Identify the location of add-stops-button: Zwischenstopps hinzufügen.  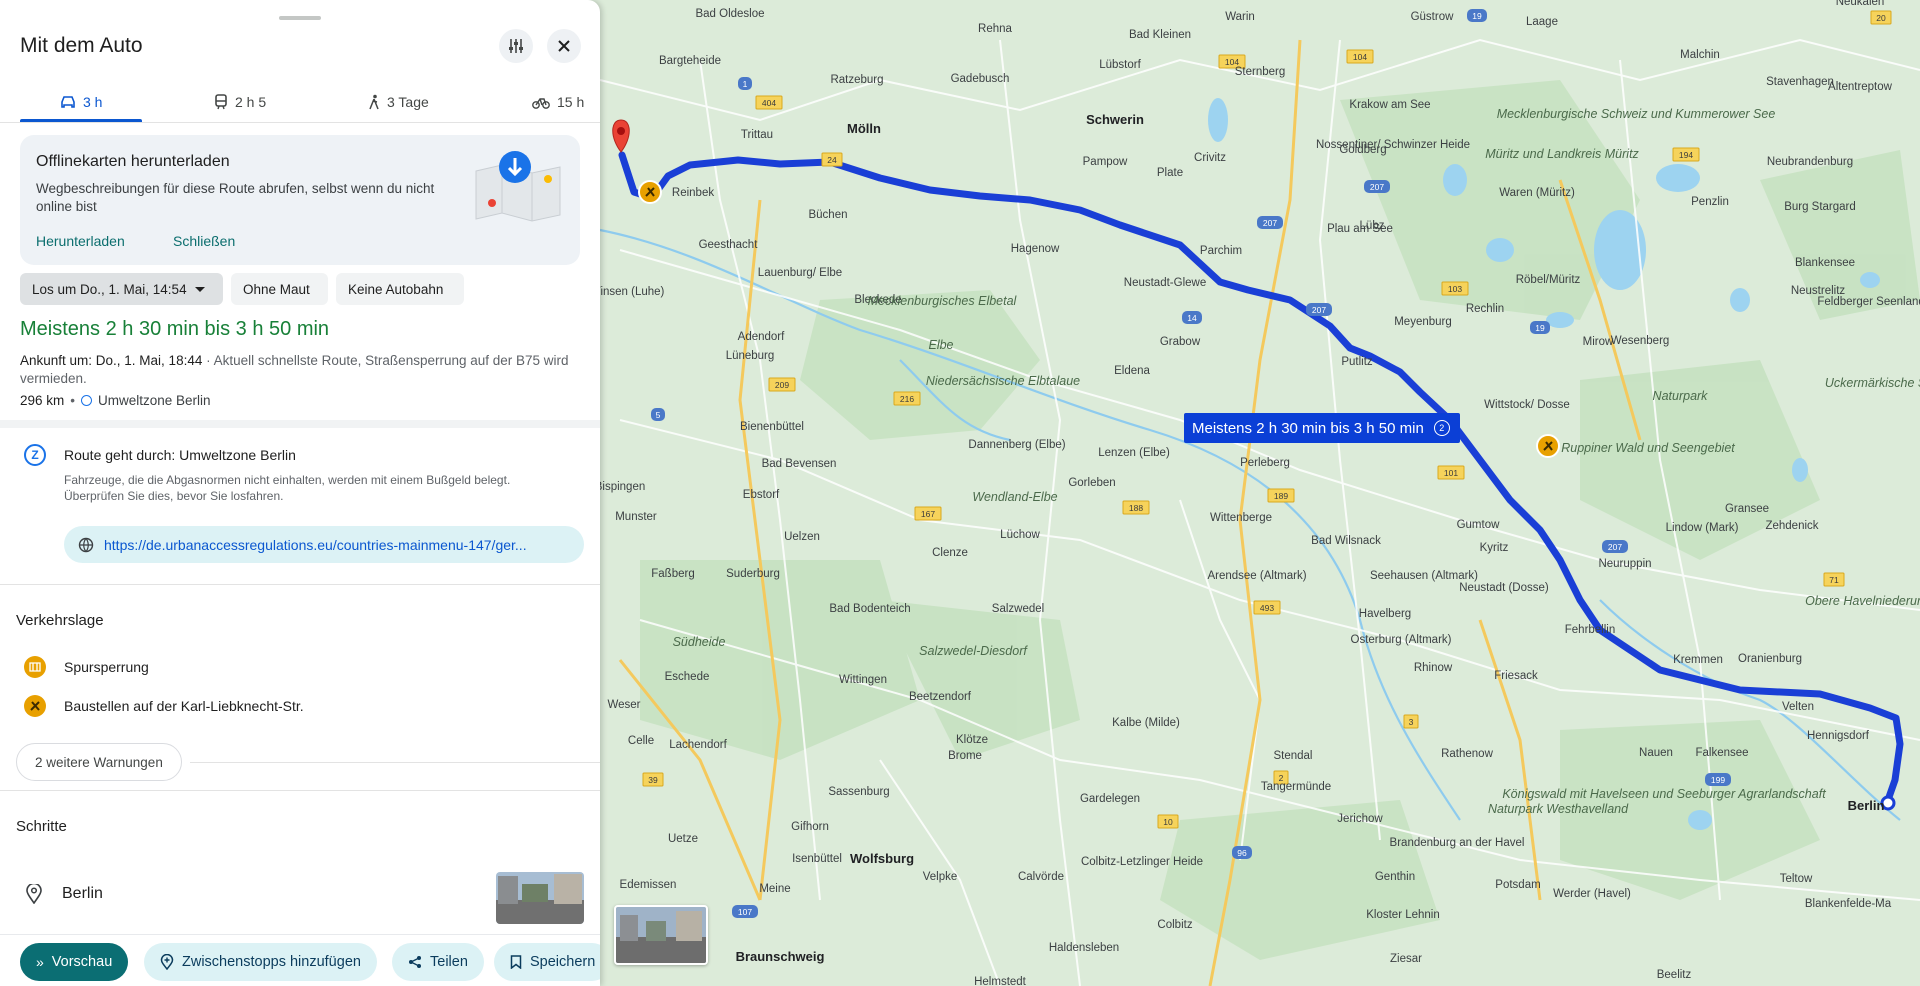
(260, 962).